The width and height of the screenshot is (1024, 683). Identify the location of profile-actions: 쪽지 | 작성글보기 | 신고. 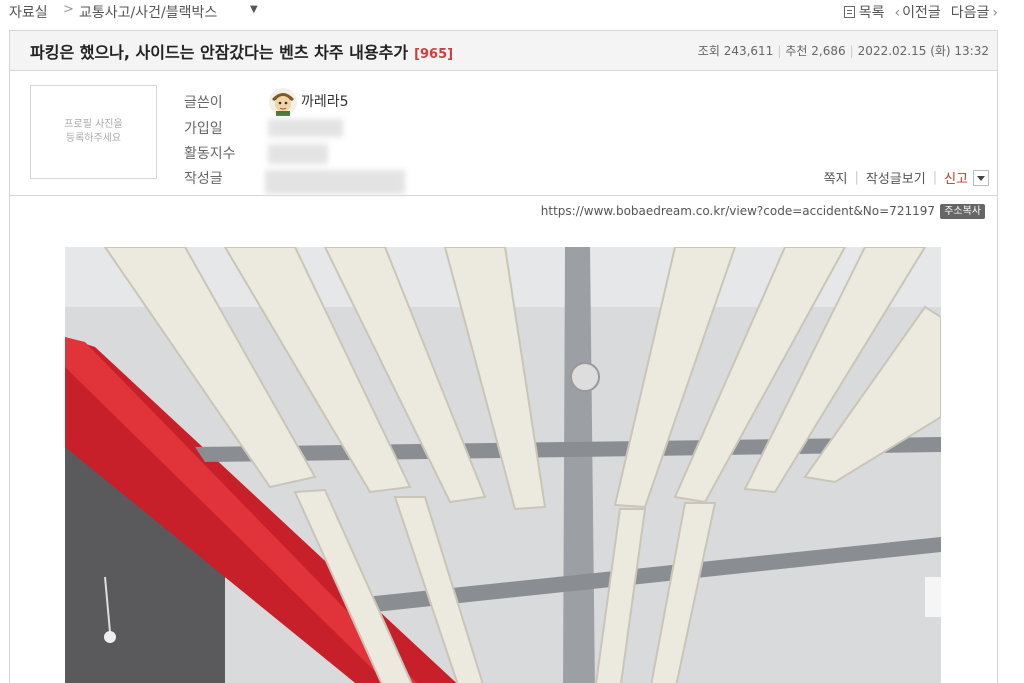
(906, 177).